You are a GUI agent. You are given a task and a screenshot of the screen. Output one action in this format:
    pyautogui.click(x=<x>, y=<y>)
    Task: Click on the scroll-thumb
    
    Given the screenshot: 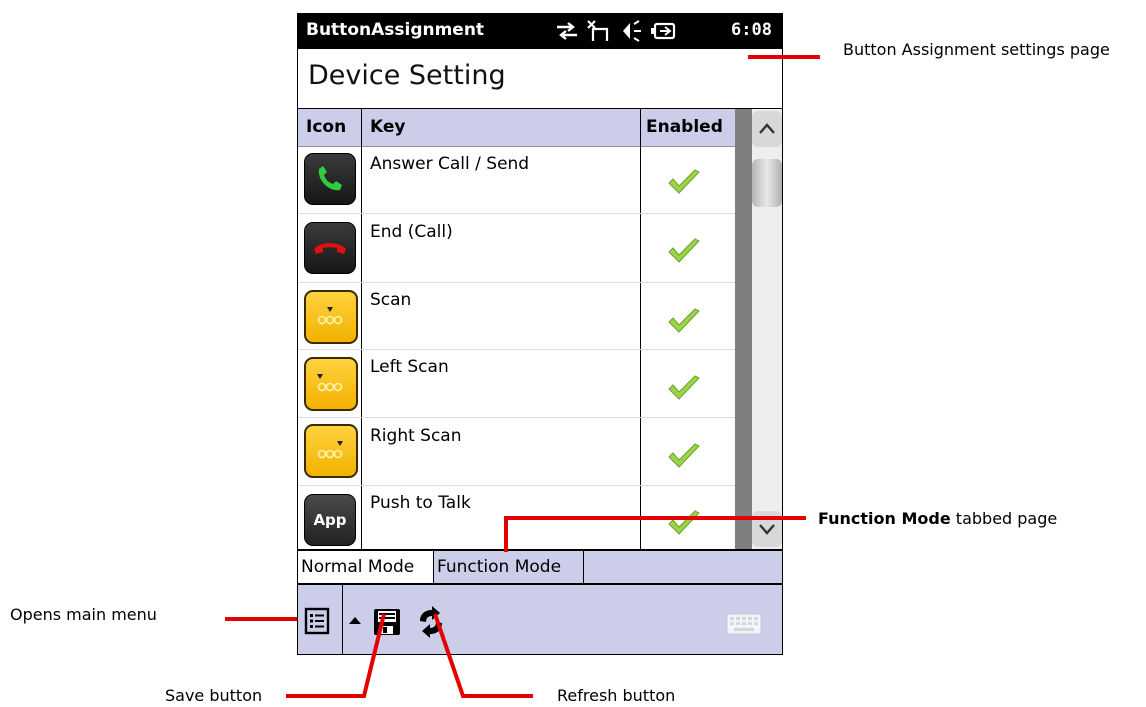 What is the action you would take?
    pyautogui.click(x=767, y=183)
    